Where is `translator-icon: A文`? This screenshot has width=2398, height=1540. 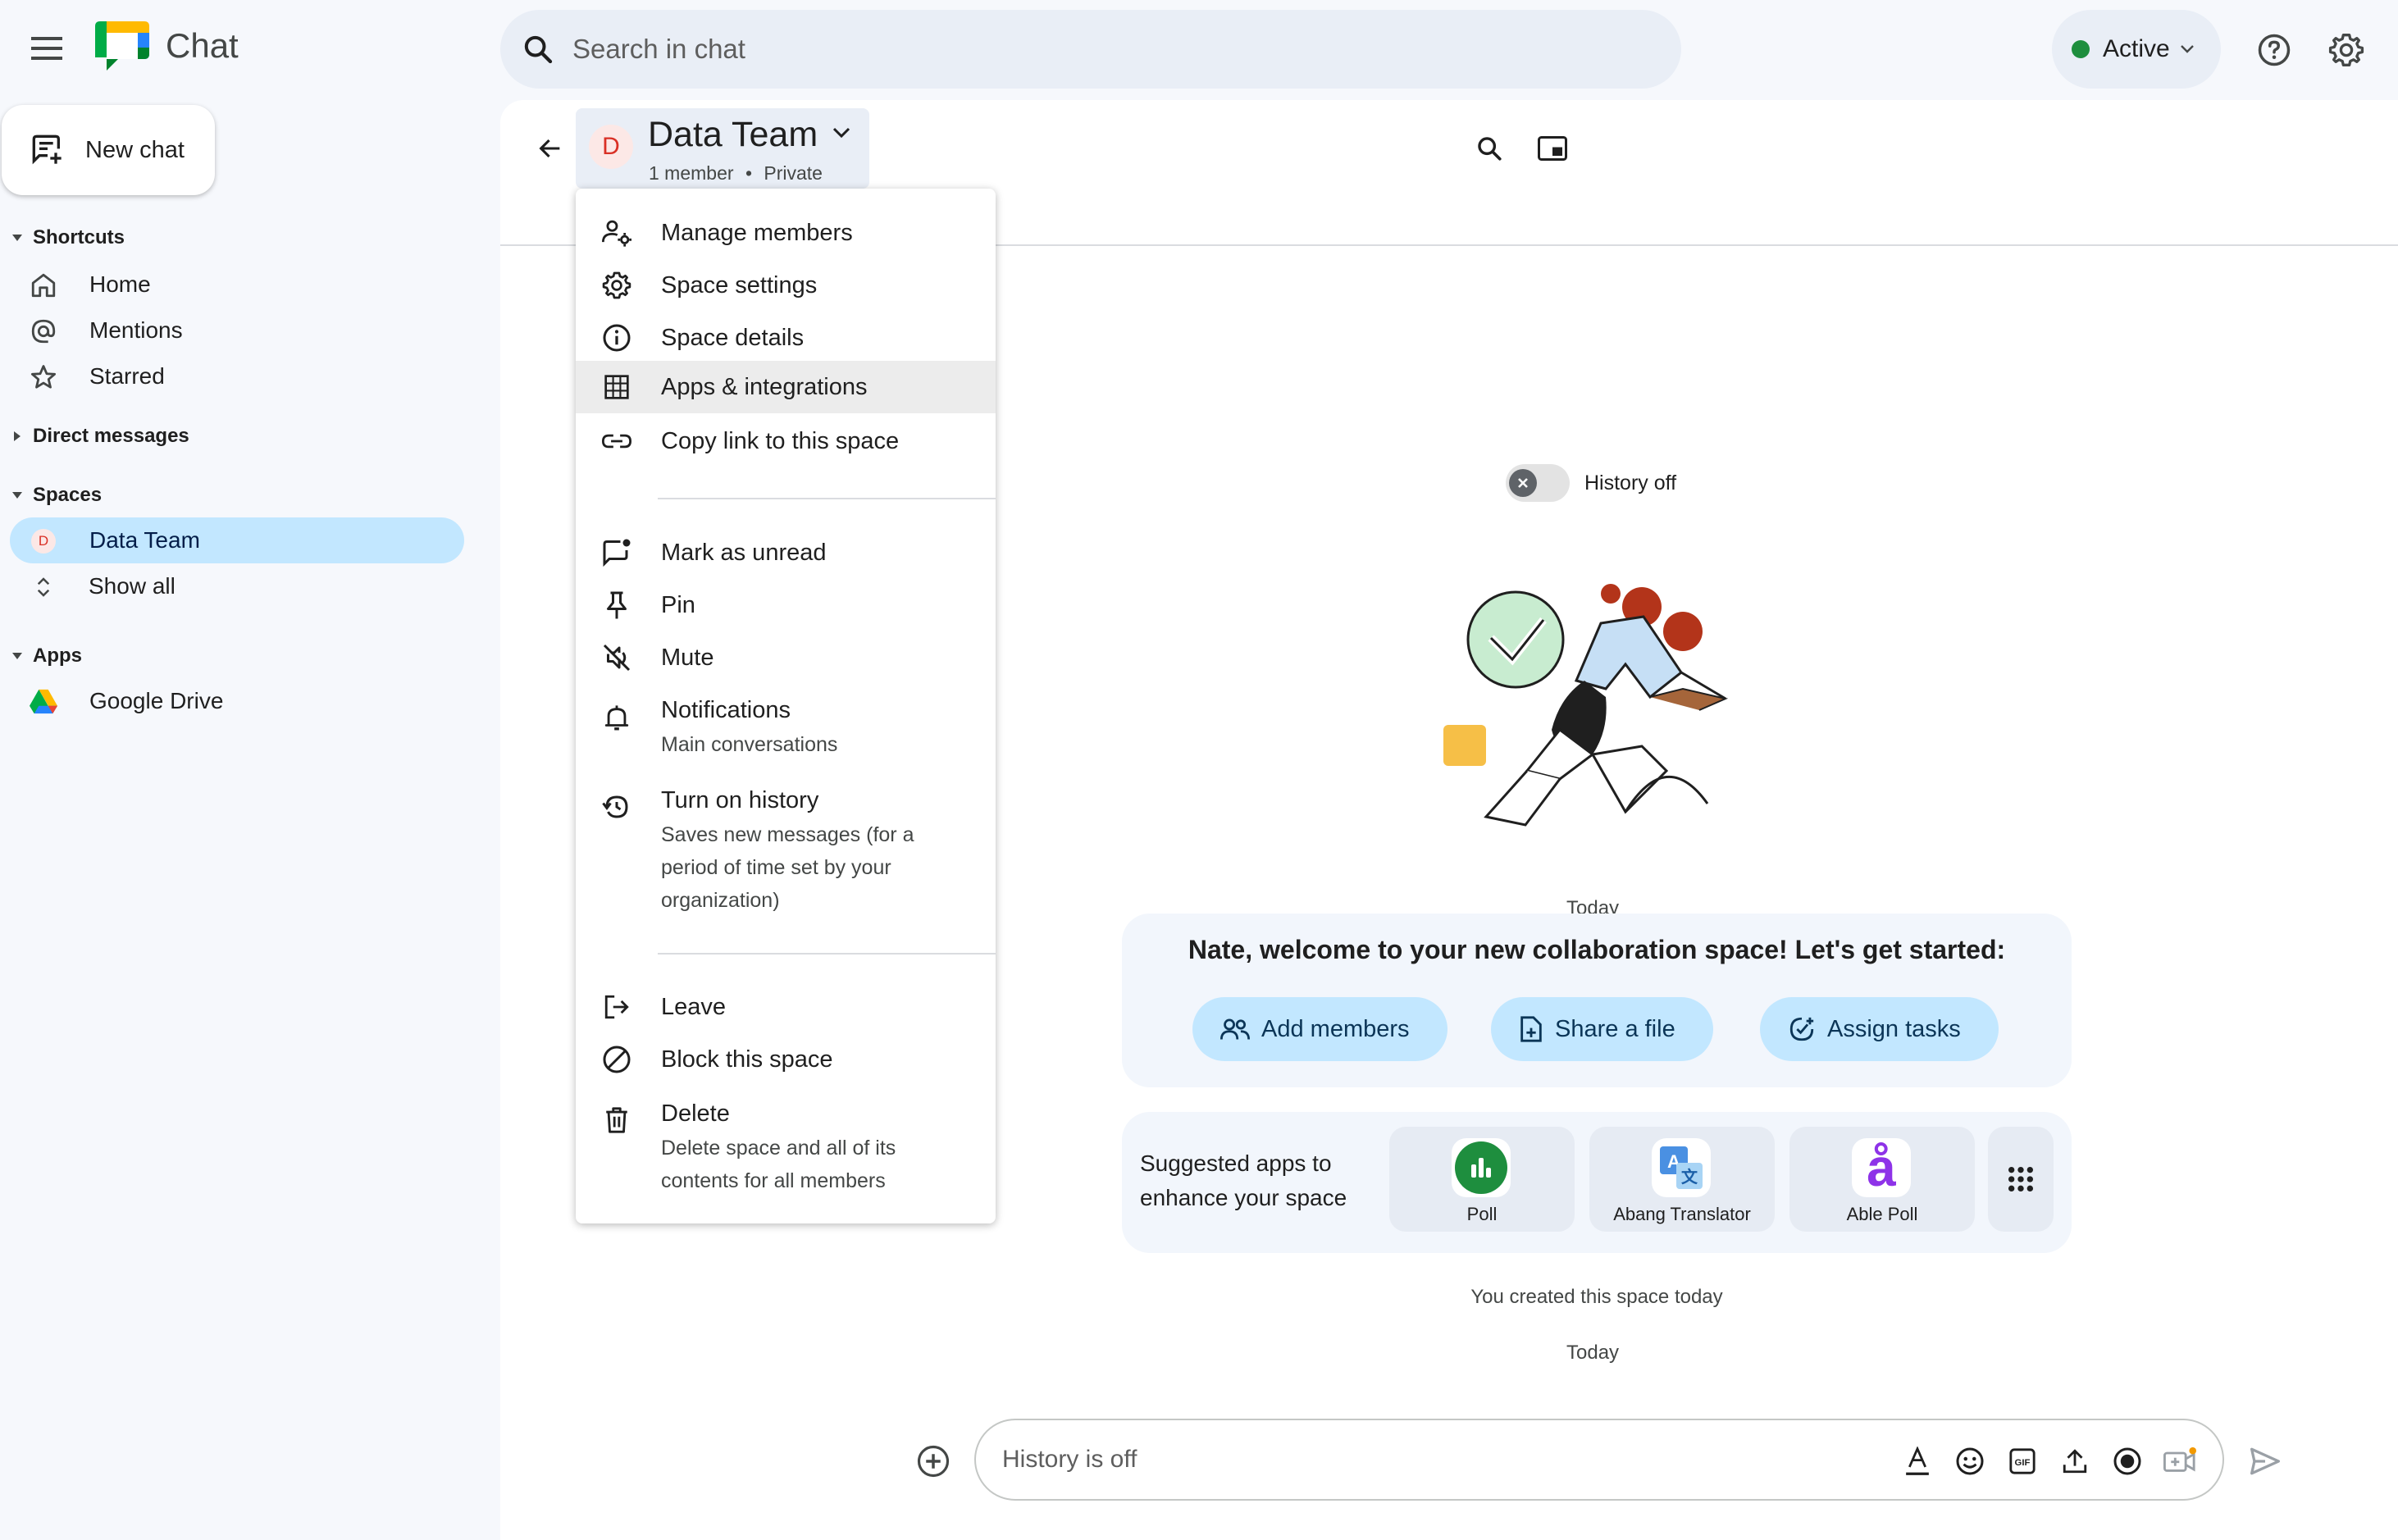 translator-icon: A文 is located at coordinates (1681, 1167).